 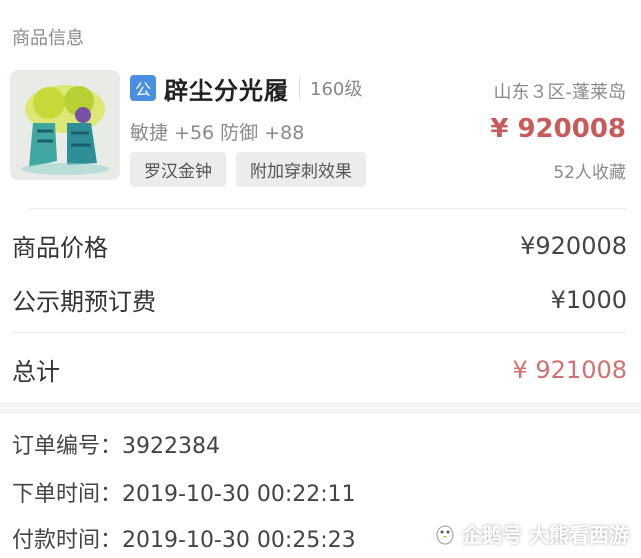 I want to click on total-label: 总计, so click(x=36, y=372).